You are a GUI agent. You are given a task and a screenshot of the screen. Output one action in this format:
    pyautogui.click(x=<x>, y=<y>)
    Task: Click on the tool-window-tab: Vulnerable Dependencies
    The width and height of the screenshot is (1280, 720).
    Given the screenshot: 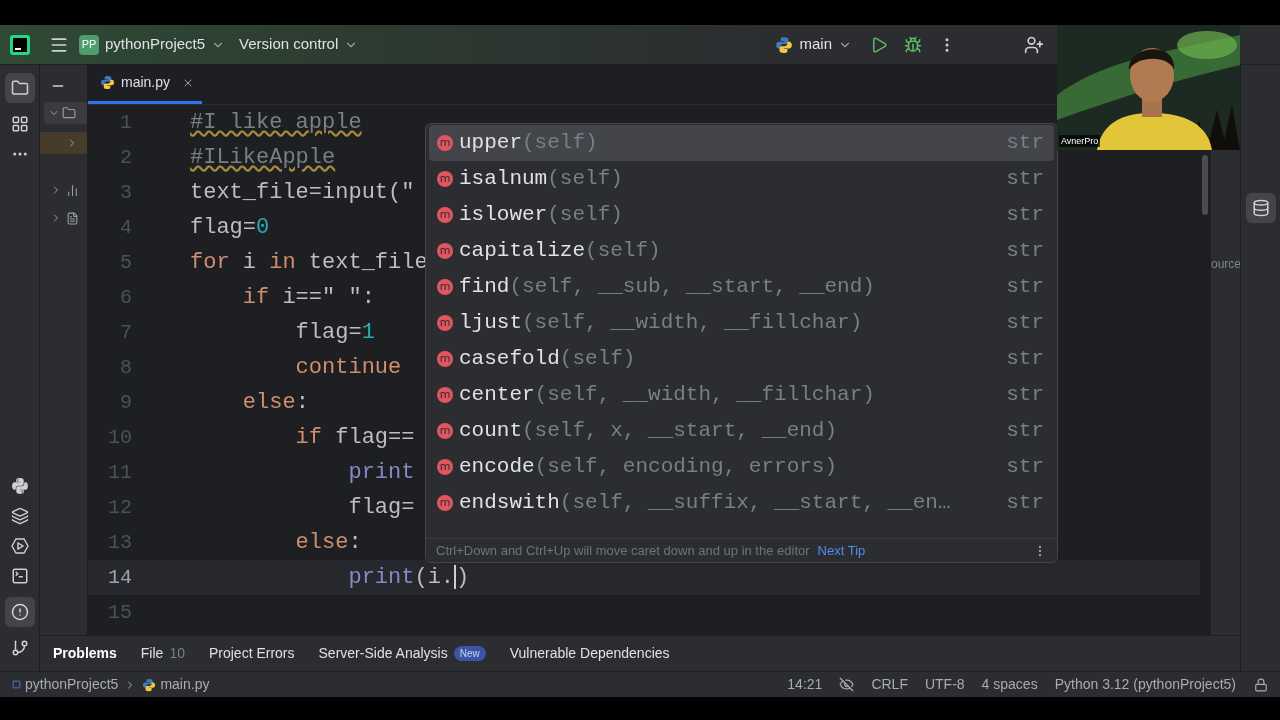 What is the action you would take?
    pyautogui.click(x=589, y=653)
    